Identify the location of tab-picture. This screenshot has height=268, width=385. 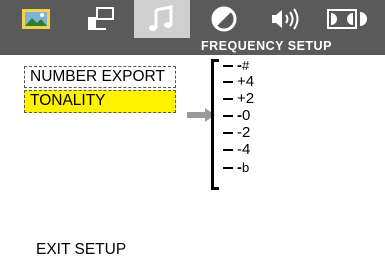
(36, 19).